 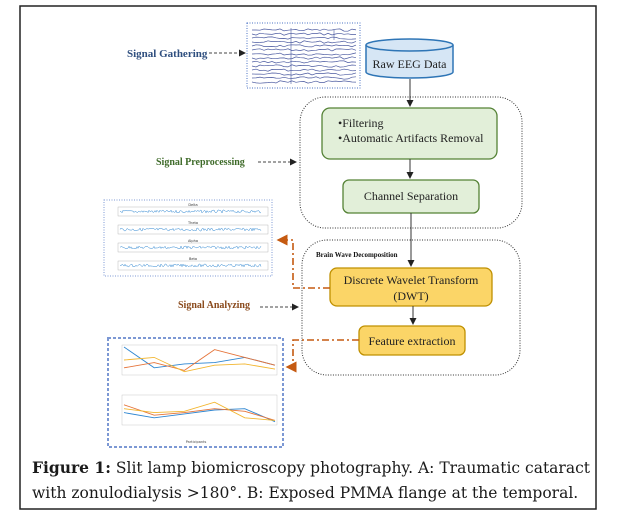 What do you see at coordinates (192, 223) in the screenshot?
I see `band-title: Theta` at bounding box center [192, 223].